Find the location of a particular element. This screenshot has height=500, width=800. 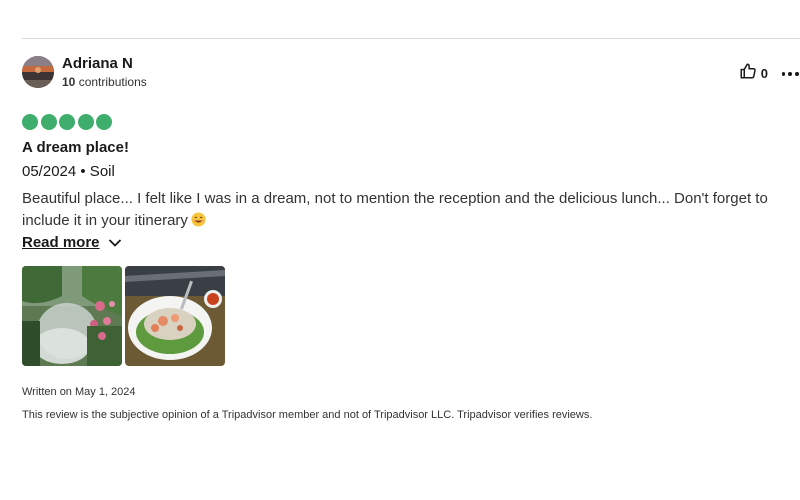

chevron-down-icon is located at coordinates (115, 243).